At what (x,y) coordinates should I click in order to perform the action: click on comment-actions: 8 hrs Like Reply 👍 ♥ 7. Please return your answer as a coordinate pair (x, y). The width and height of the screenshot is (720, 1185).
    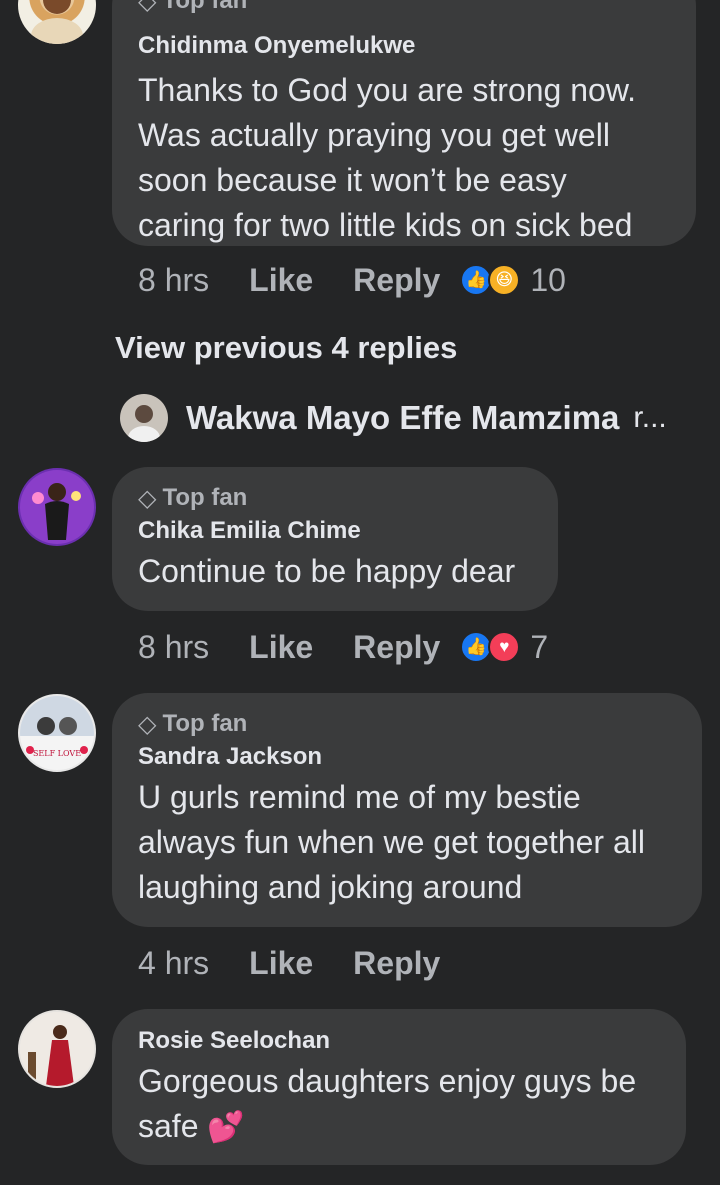
    Looking at the image, I should click on (343, 647).